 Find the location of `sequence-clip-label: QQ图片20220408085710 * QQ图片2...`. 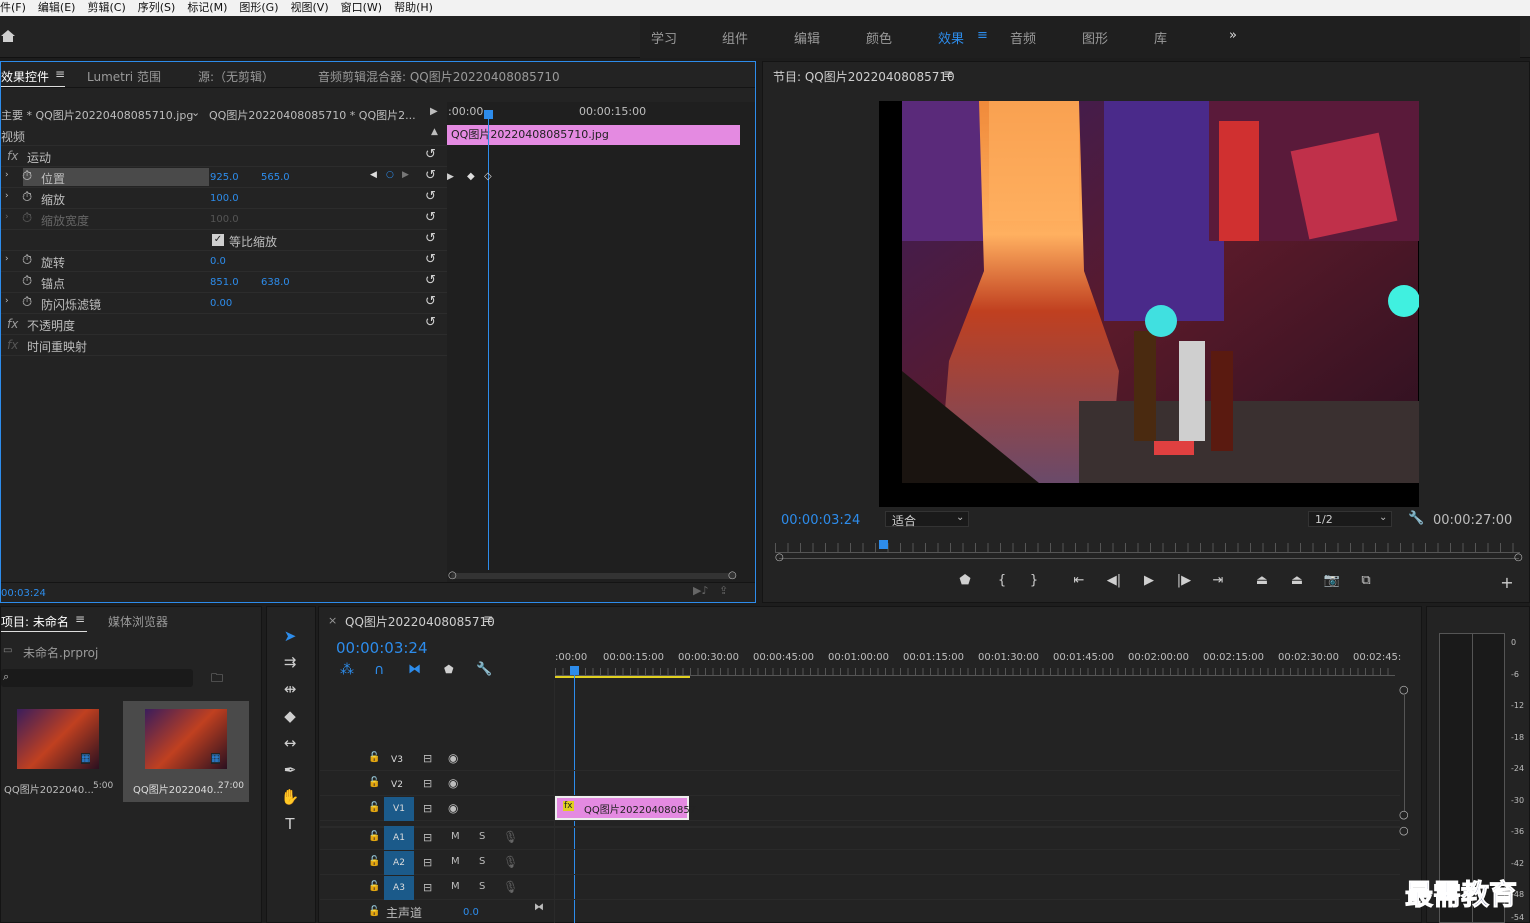

sequence-clip-label: QQ图片20220408085710 * QQ图片2... is located at coordinates (312, 115).